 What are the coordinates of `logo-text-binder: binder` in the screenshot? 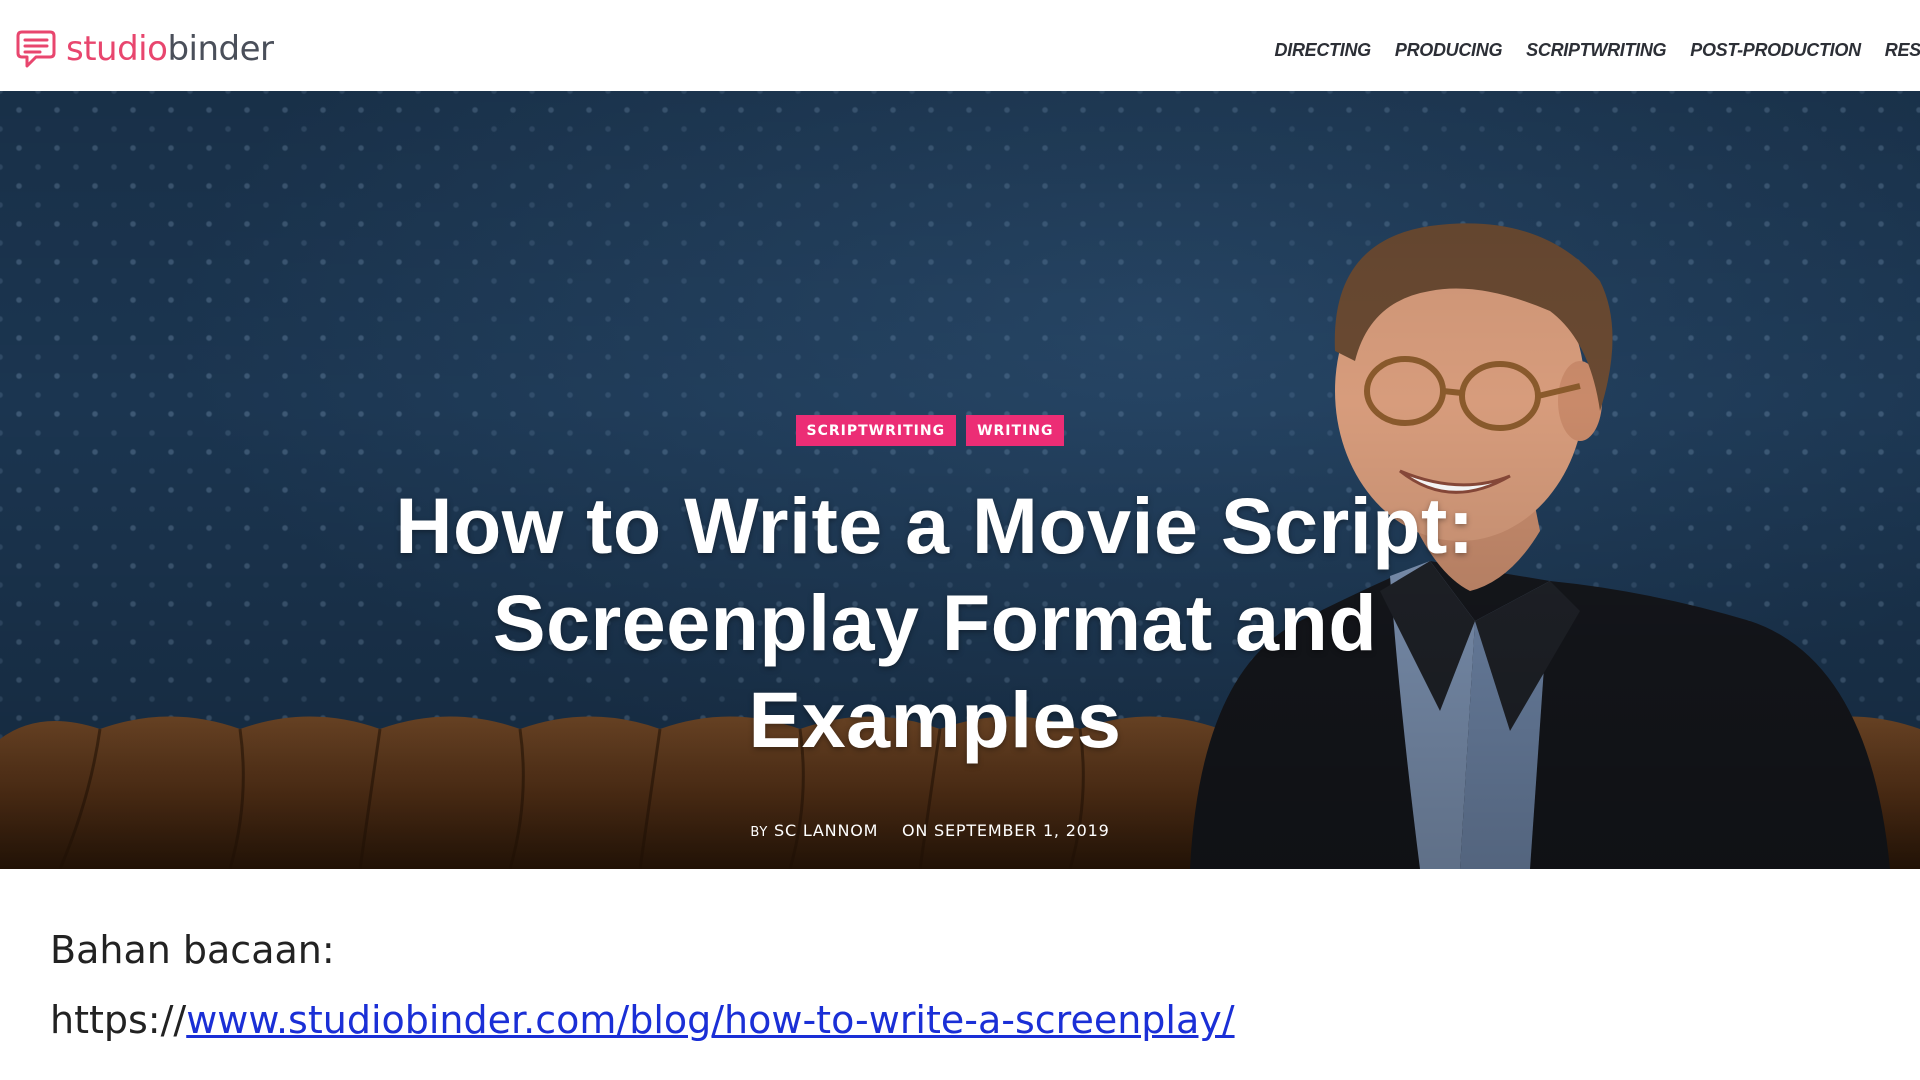 It's located at (220, 49).